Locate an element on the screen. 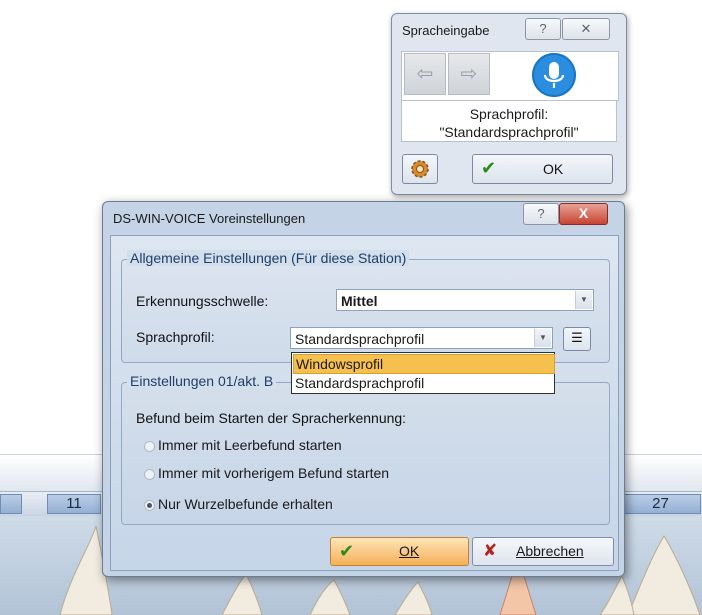 The width and height of the screenshot is (702, 615). ok-button: ✔ OK is located at coordinates (399, 551).